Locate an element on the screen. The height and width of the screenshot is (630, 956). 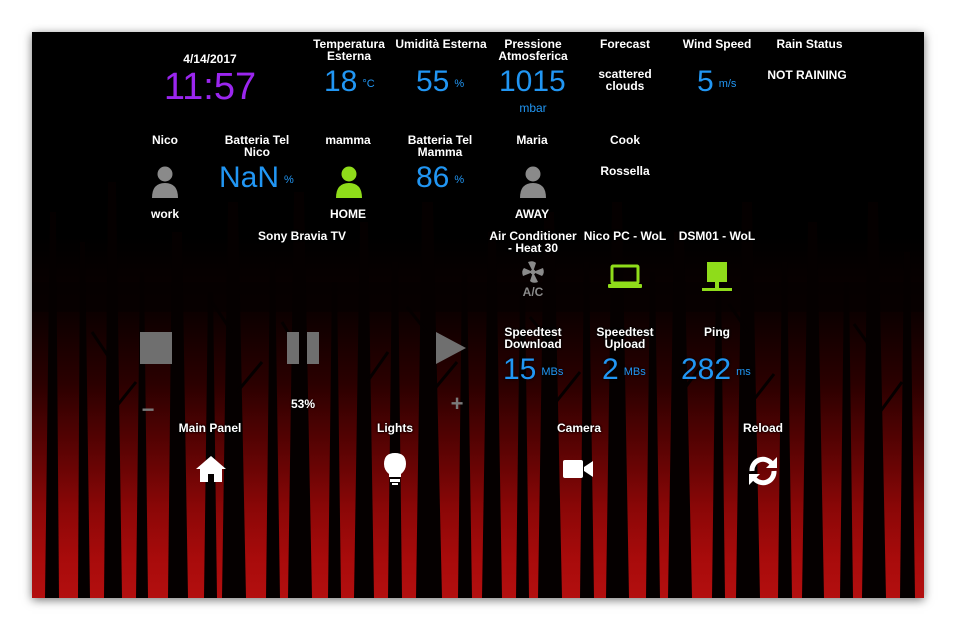
pressure-value: 1015 is located at coordinates (532, 81).